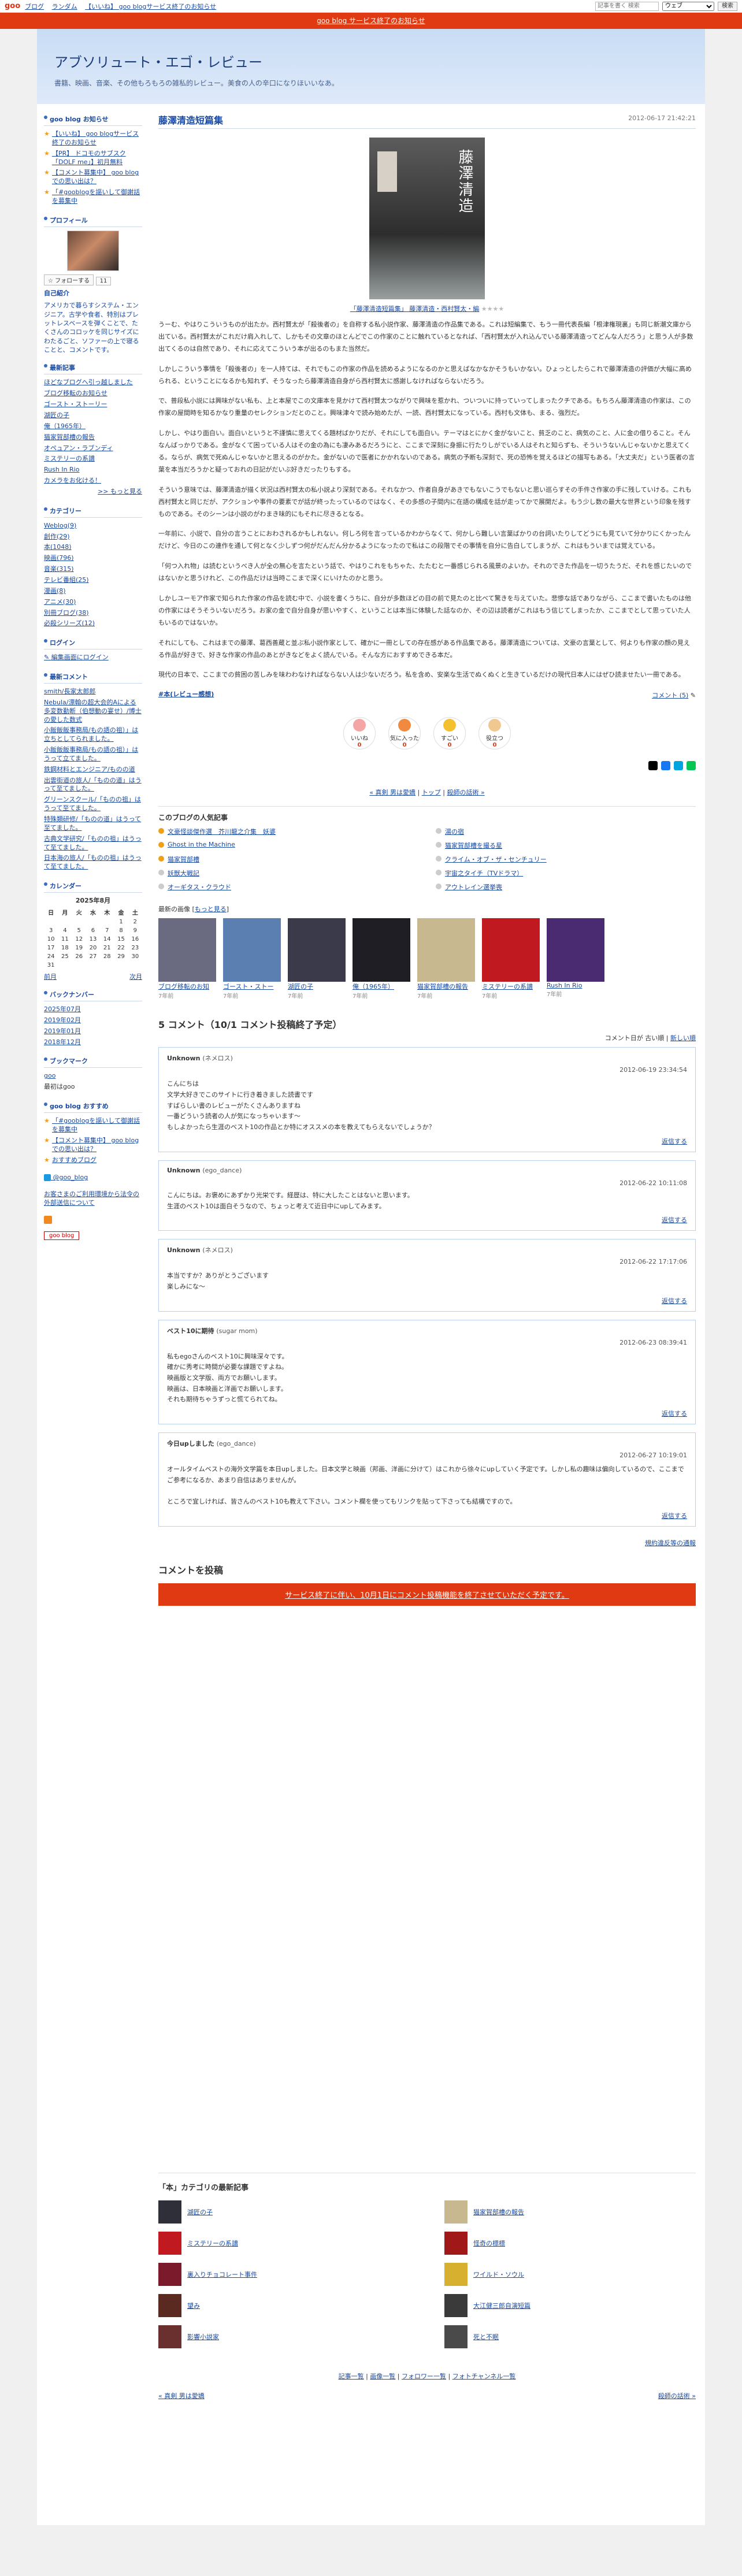  What do you see at coordinates (424, 2377) in the screenshot?
I see `footer-link-followers: フォロワー一覧` at bounding box center [424, 2377].